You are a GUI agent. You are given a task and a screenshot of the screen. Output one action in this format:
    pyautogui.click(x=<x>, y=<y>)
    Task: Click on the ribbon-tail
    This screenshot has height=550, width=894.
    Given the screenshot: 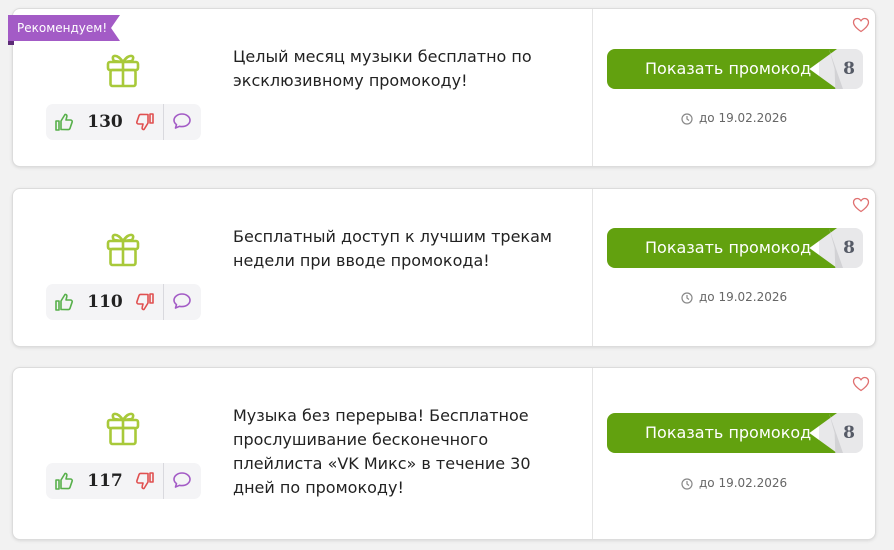 What is the action you would take?
    pyautogui.click(x=11, y=43)
    